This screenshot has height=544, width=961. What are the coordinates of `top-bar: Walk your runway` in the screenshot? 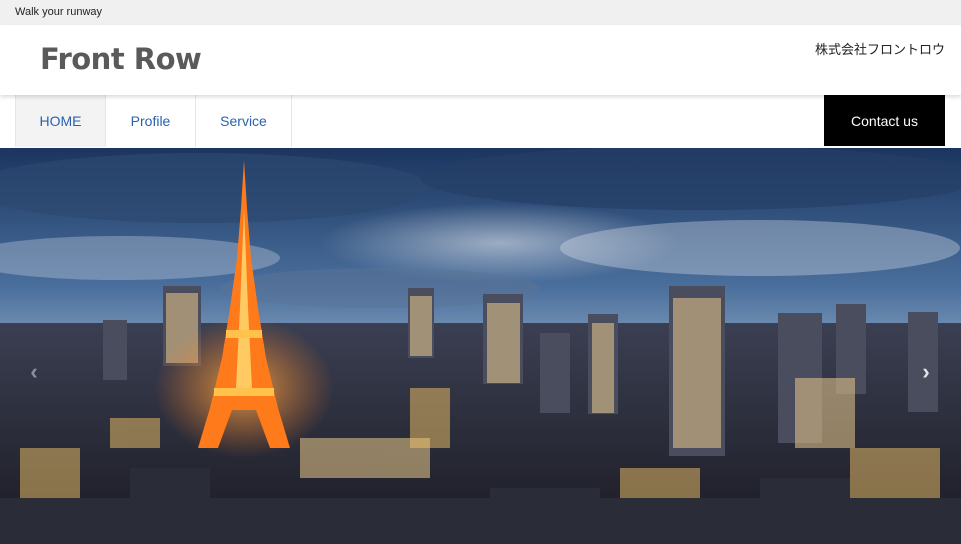 It's located at (480, 12).